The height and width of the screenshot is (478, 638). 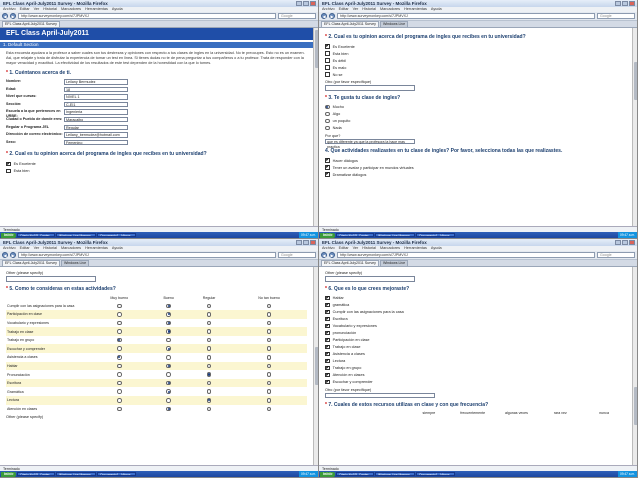 What do you see at coordinates (635, 81) in the screenshot?
I see `scroll-thumb` at bounding box center [635, 81].